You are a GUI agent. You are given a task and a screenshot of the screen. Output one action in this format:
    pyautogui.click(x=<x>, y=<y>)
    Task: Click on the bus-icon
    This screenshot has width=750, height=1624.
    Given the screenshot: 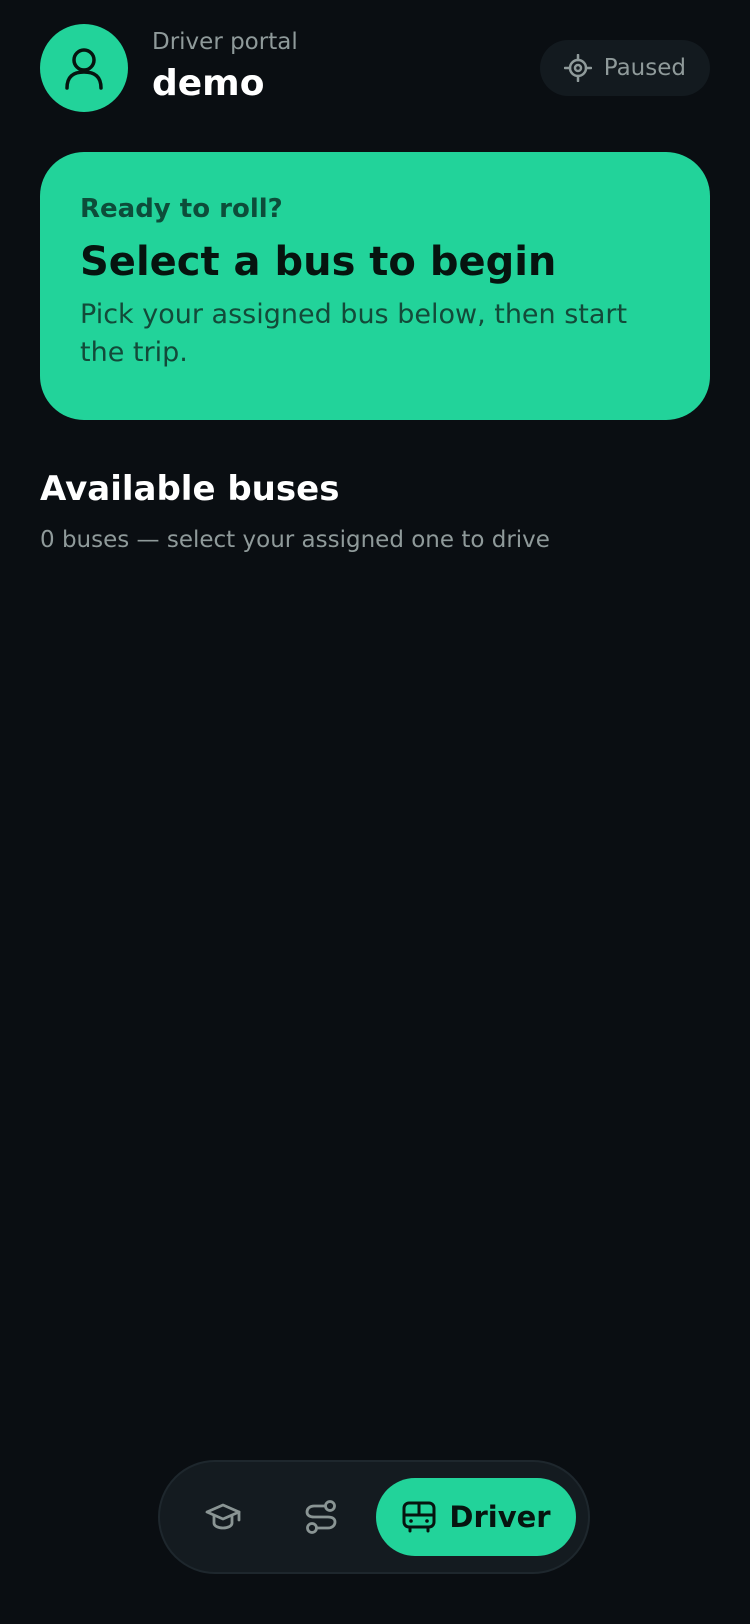 What is the action you would take?
    pyautogui.click(x=419, y=1517)
    